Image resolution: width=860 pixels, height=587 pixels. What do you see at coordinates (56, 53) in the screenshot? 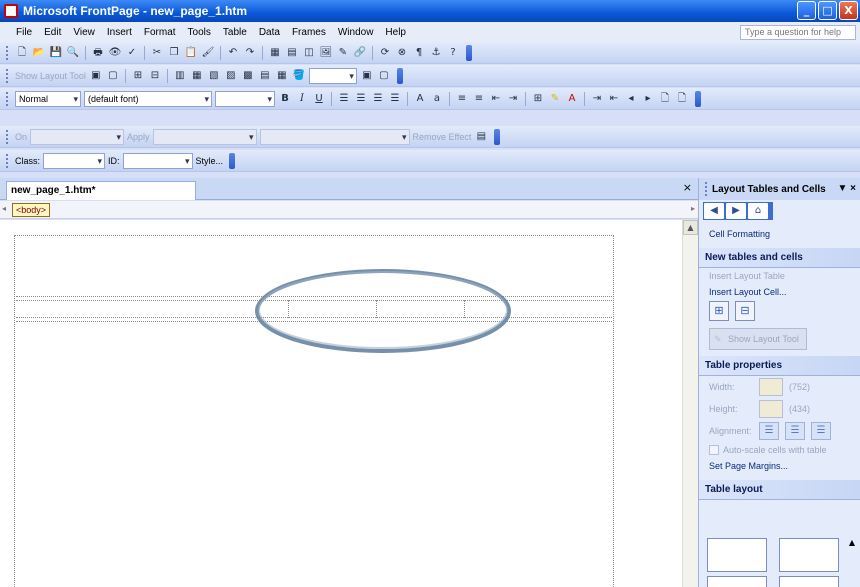
I see `save-icon: 💾` at bounding box center [56, 53].